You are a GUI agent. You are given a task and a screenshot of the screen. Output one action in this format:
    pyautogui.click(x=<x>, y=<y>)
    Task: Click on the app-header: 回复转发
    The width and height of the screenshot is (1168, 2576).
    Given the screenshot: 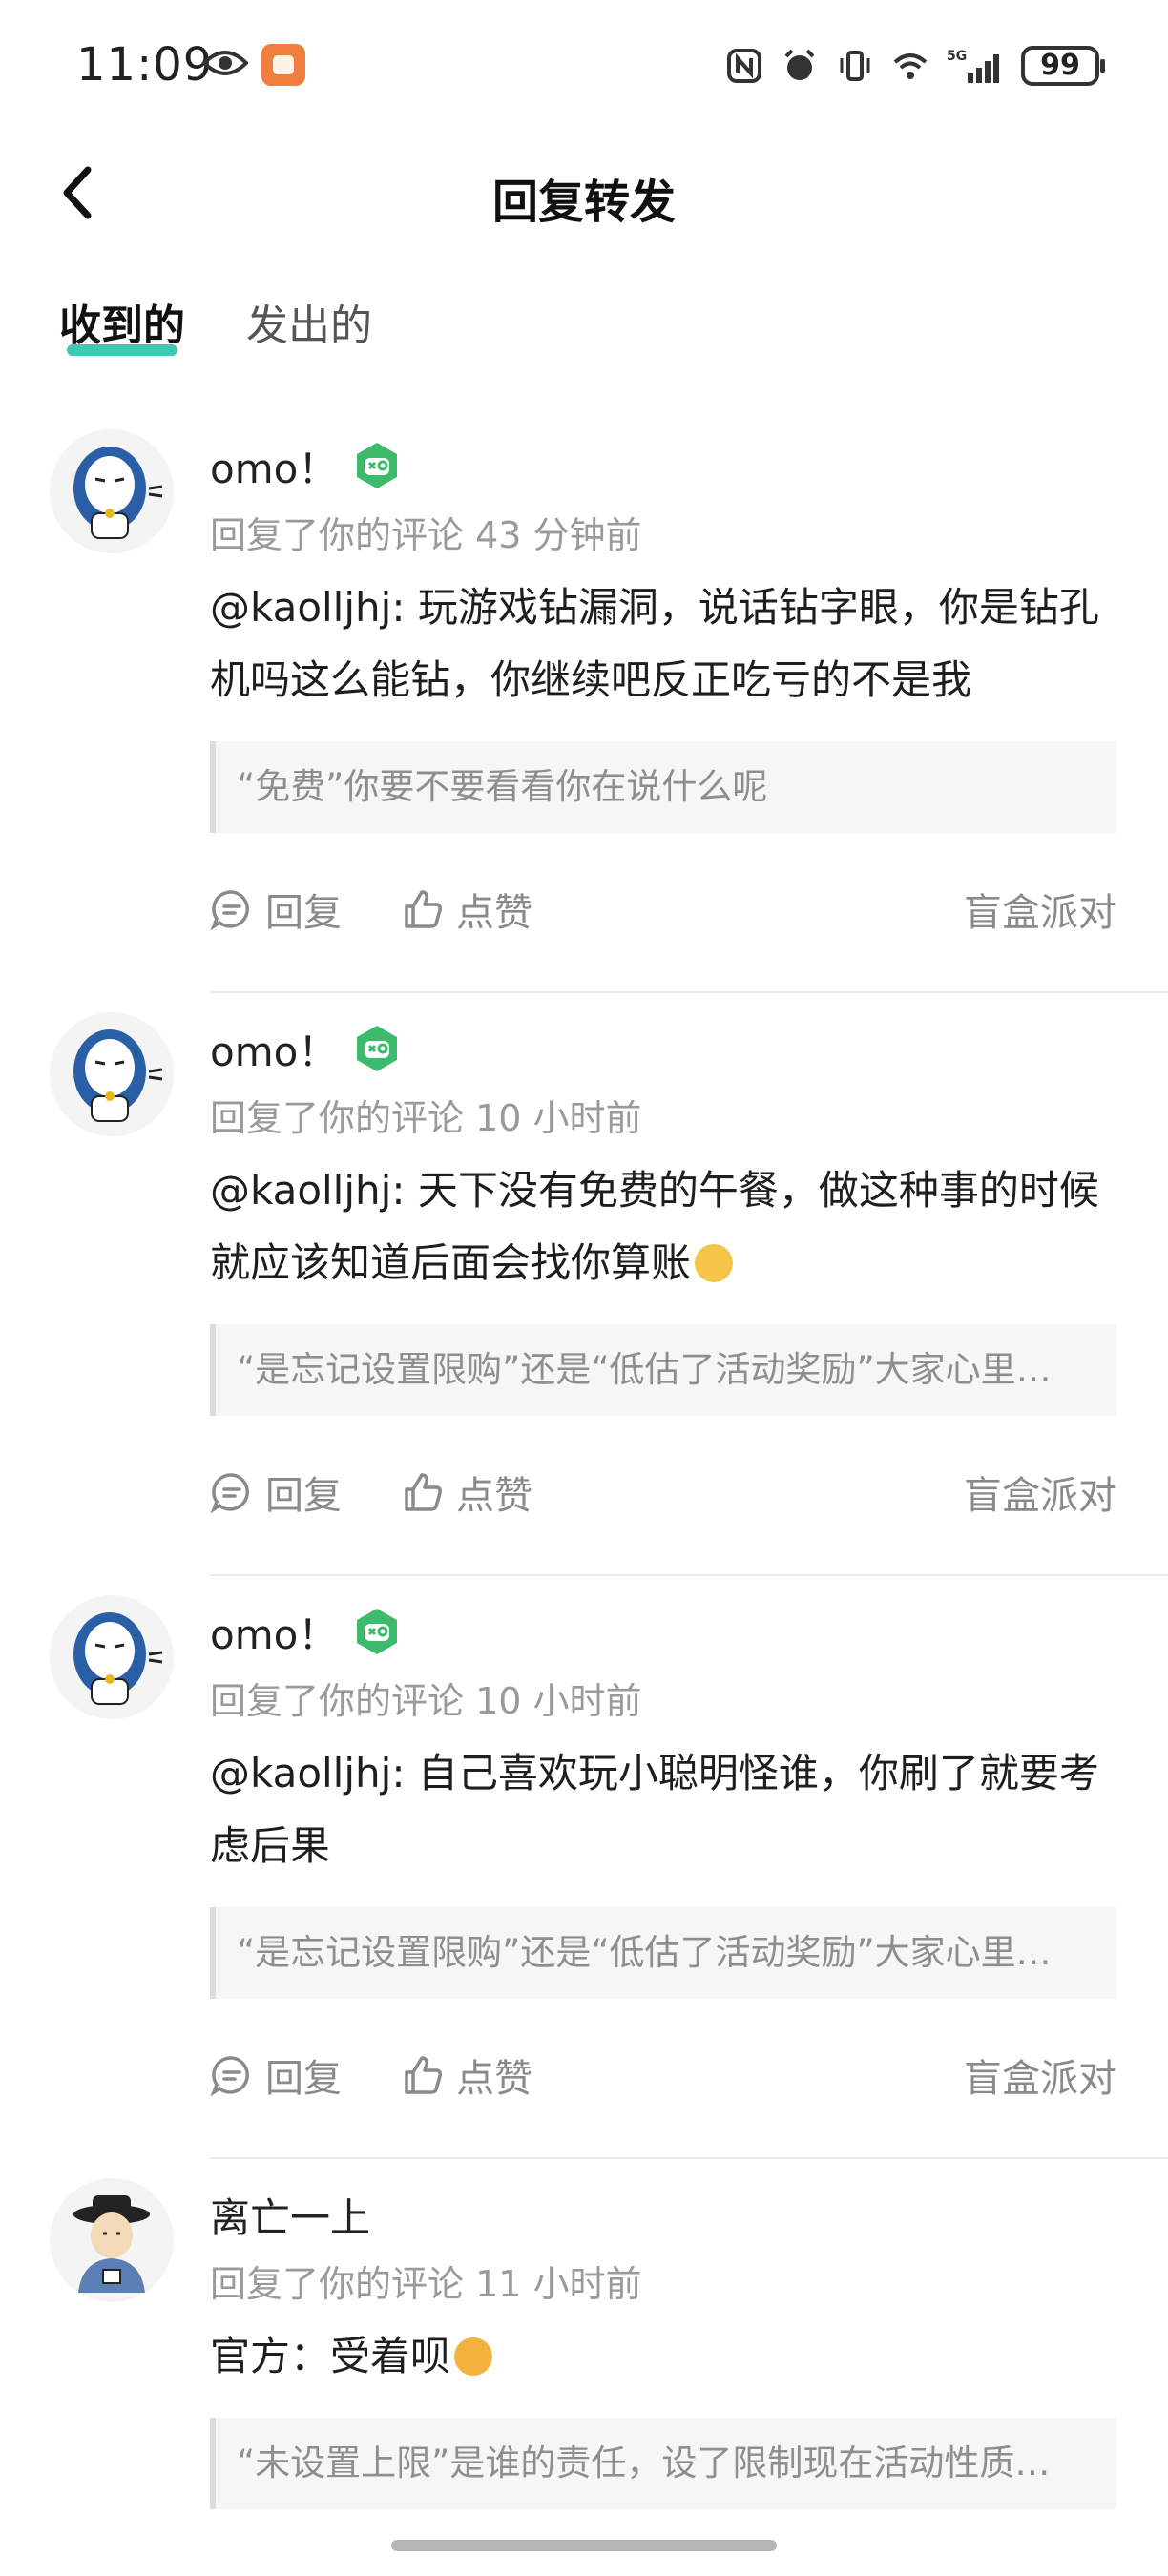 What is the action you would take?
    pyautogui.click(x=584, y=191)
    